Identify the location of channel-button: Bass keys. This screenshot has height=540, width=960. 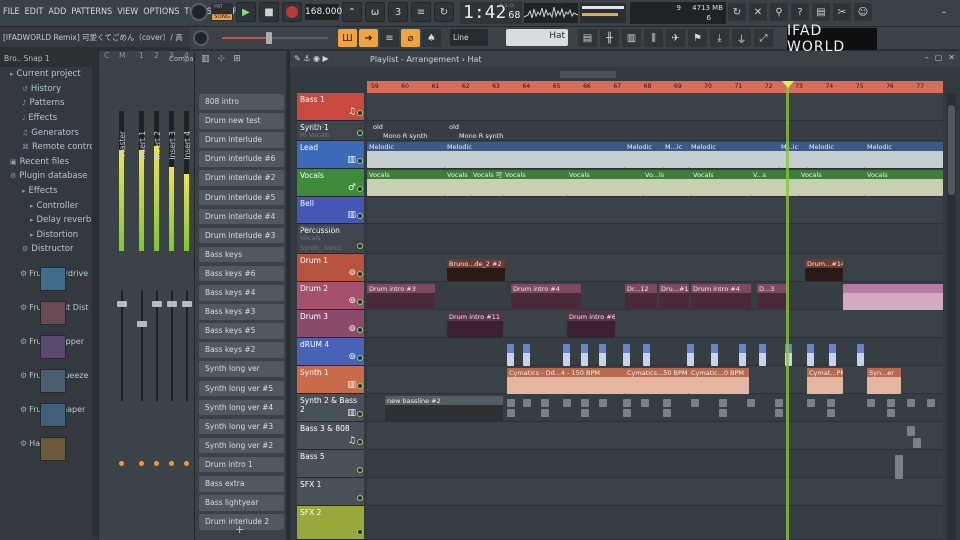
(241, 254).